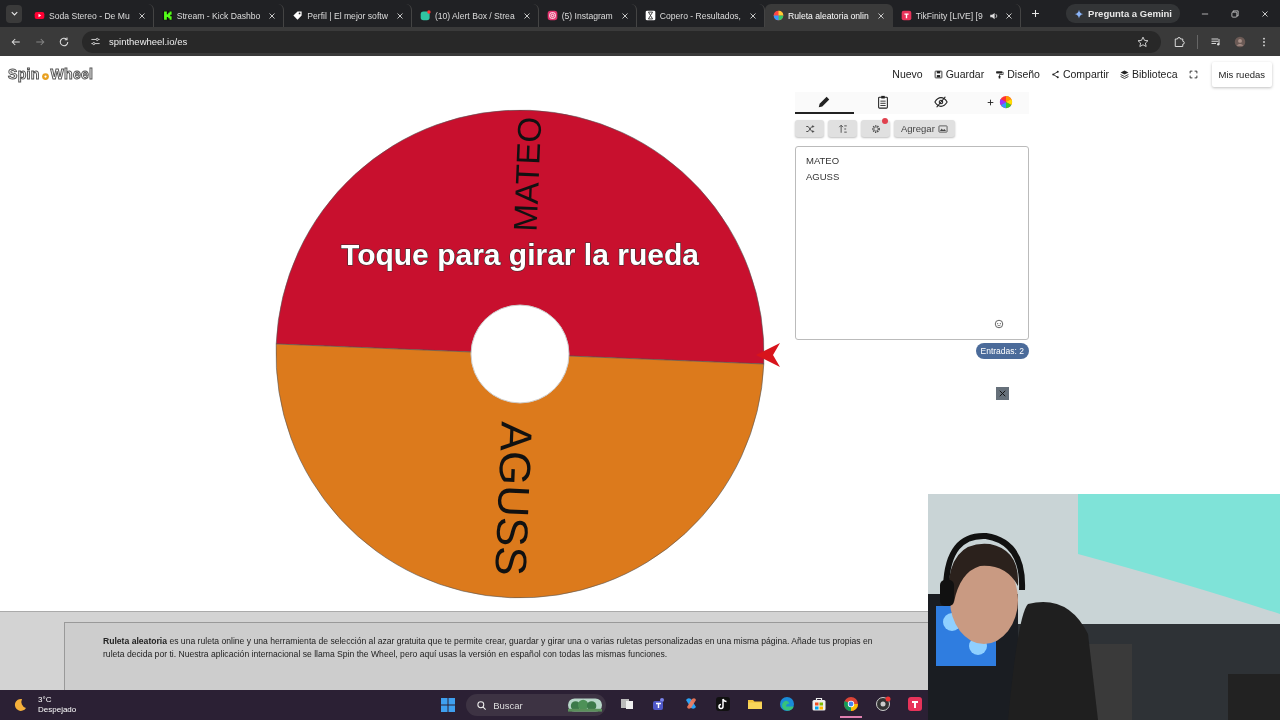  I want to click on image-icon, so click(942, 128).